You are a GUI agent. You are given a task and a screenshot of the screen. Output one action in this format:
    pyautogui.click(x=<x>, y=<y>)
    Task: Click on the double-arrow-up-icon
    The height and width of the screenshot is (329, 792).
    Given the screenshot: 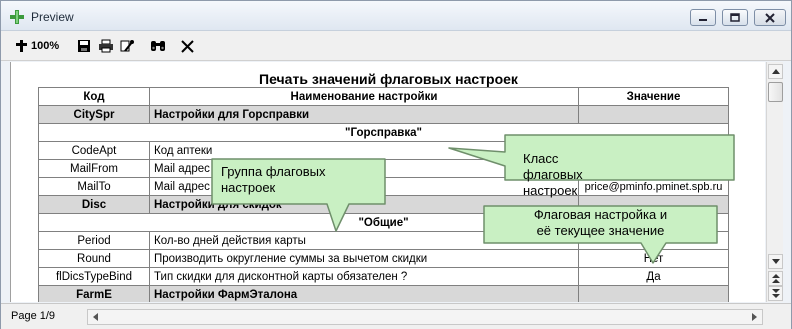 What is the action you would take?
    pyautogui.click(x=775, y=278)
    